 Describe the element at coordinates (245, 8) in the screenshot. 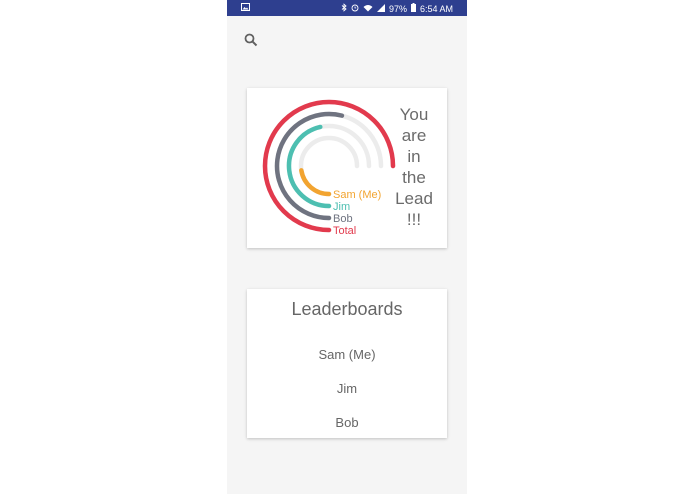

I see `image-icon` at that location.